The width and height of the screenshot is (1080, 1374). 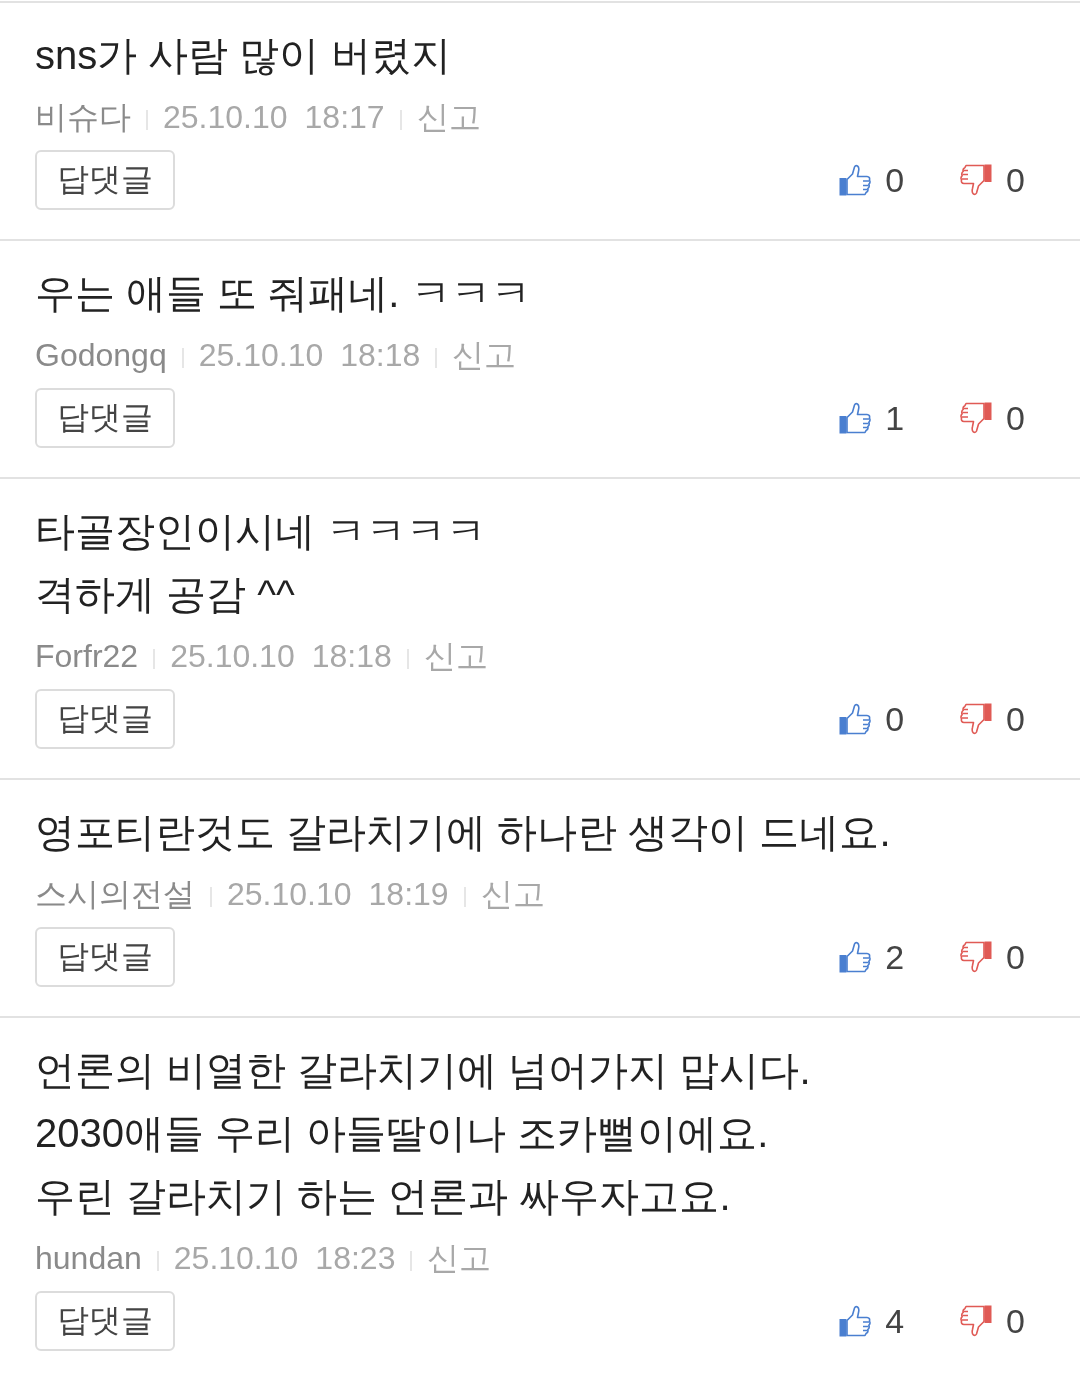 What do you see at coordinates (355, 1258) in the screenshot?
I see `comment-time: 18:23` at bounding box center [355, 1258].